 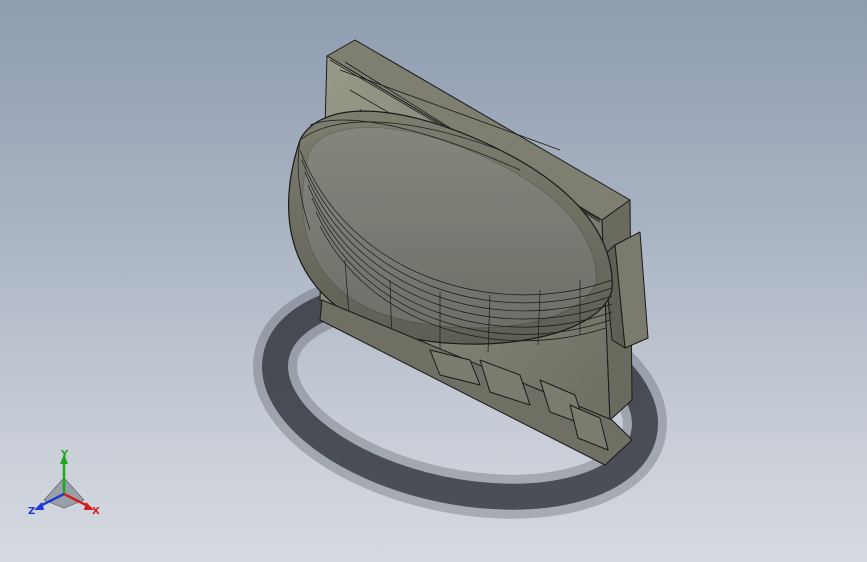 I want to click on x-axis-label: X, so click(x=96, y=511).